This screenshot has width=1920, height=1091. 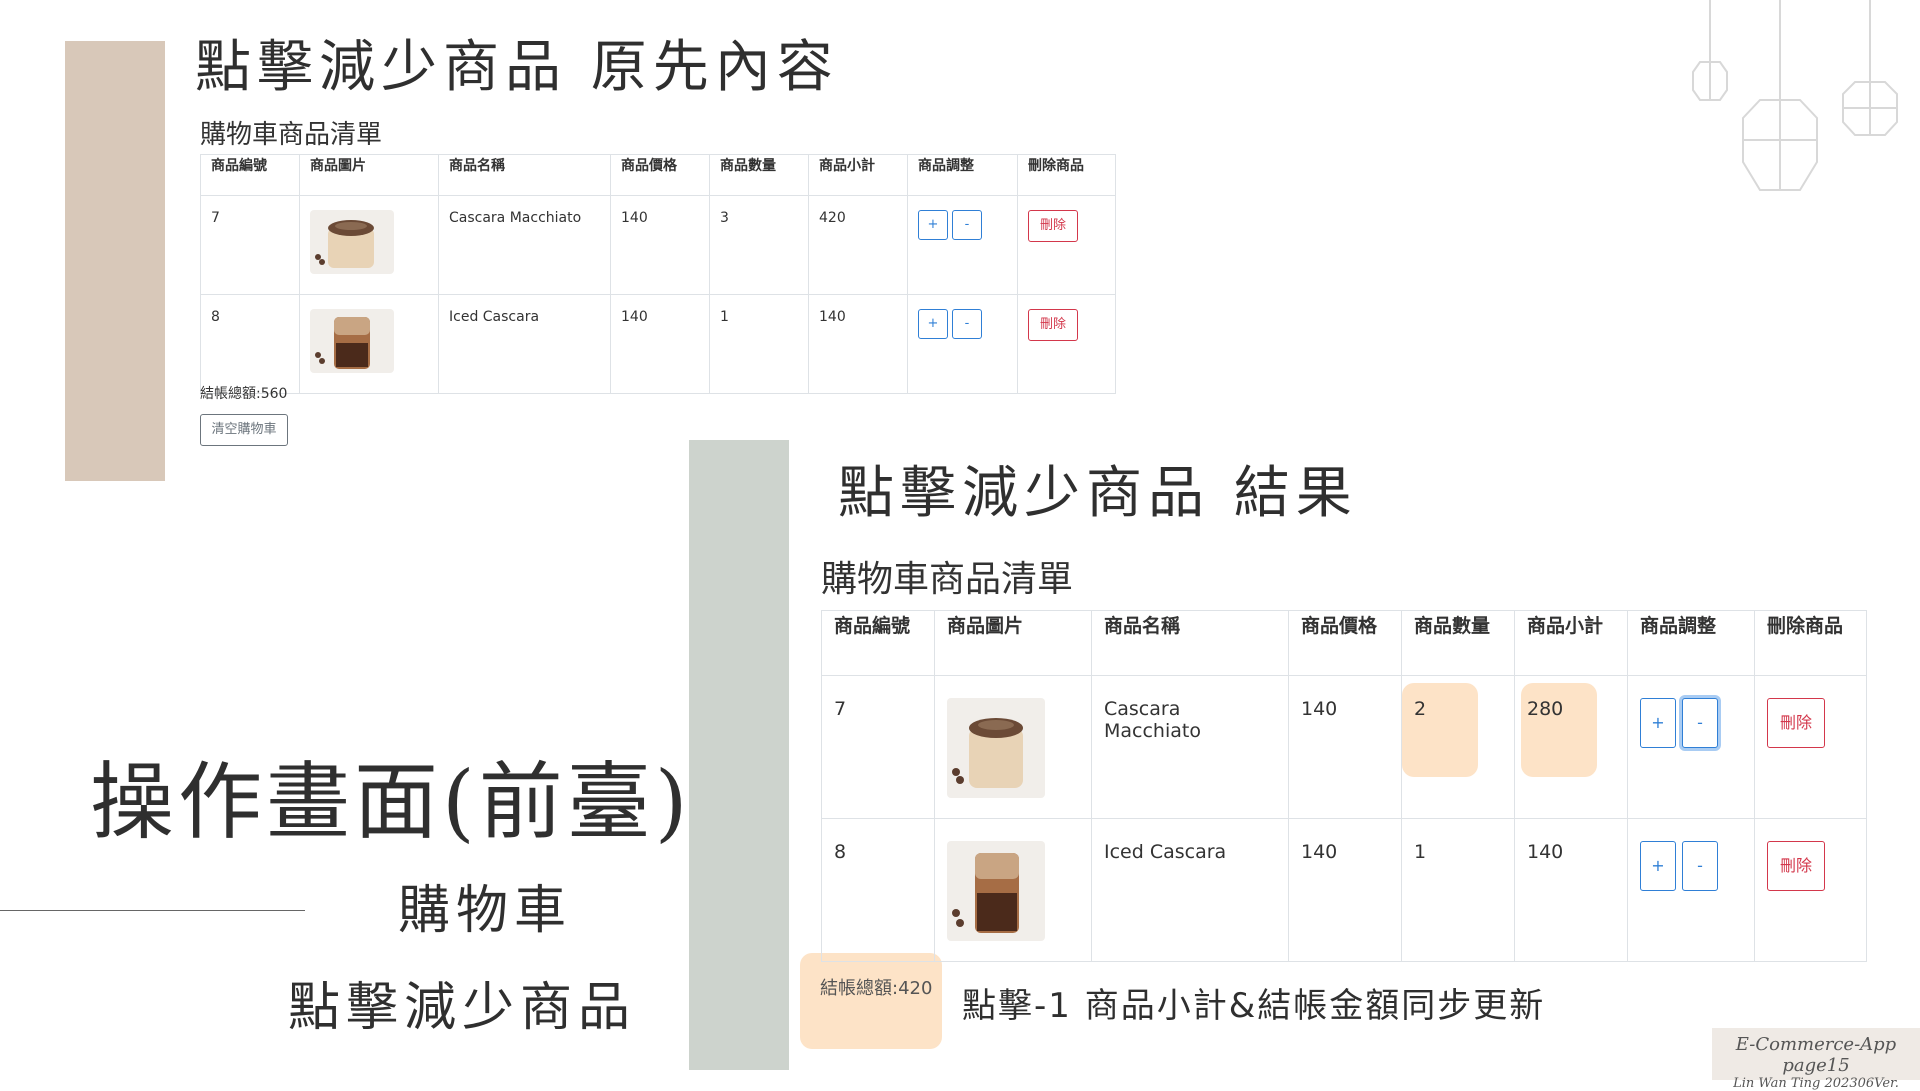 What do you see at coordinates (462, 1008) in the screenshot?
I see `subtitle-click: 點擊減少商品` at bounding box center [462, 1008].